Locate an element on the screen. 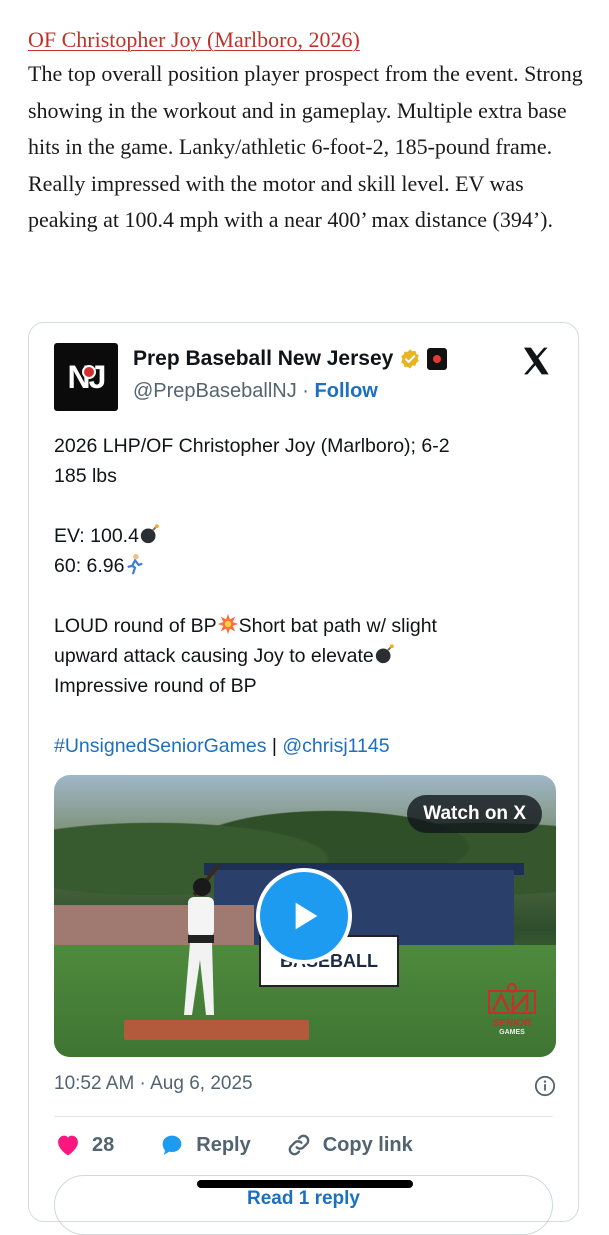  copy-link-label: Copy link is located at coordinates (367, 1144).